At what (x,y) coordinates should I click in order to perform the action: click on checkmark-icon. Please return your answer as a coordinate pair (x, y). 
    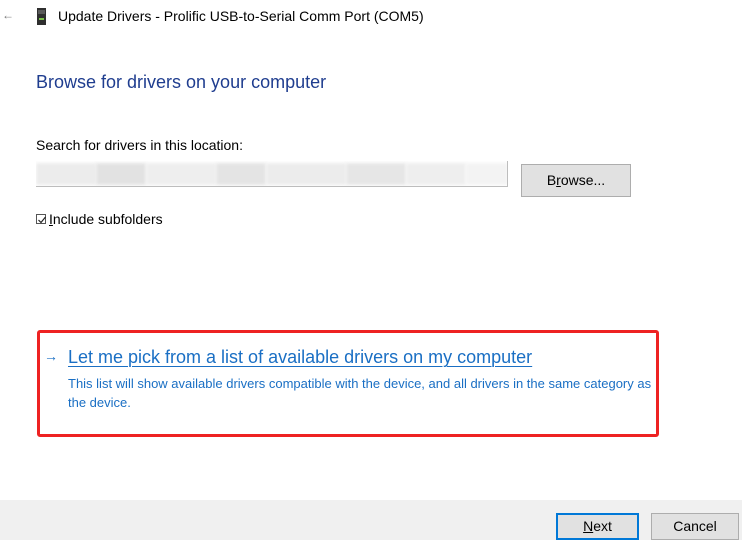
    Looking at the image, I should click on (42, 220).